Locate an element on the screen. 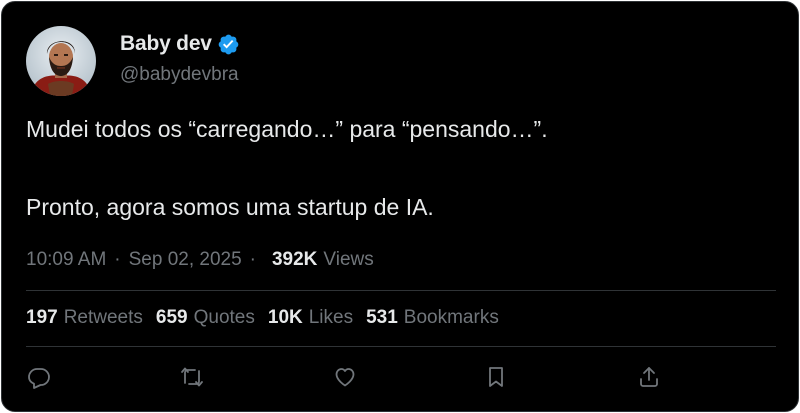 This screenshot has height=413, width=800. bookmark-button is located at coordinates (496, 377).